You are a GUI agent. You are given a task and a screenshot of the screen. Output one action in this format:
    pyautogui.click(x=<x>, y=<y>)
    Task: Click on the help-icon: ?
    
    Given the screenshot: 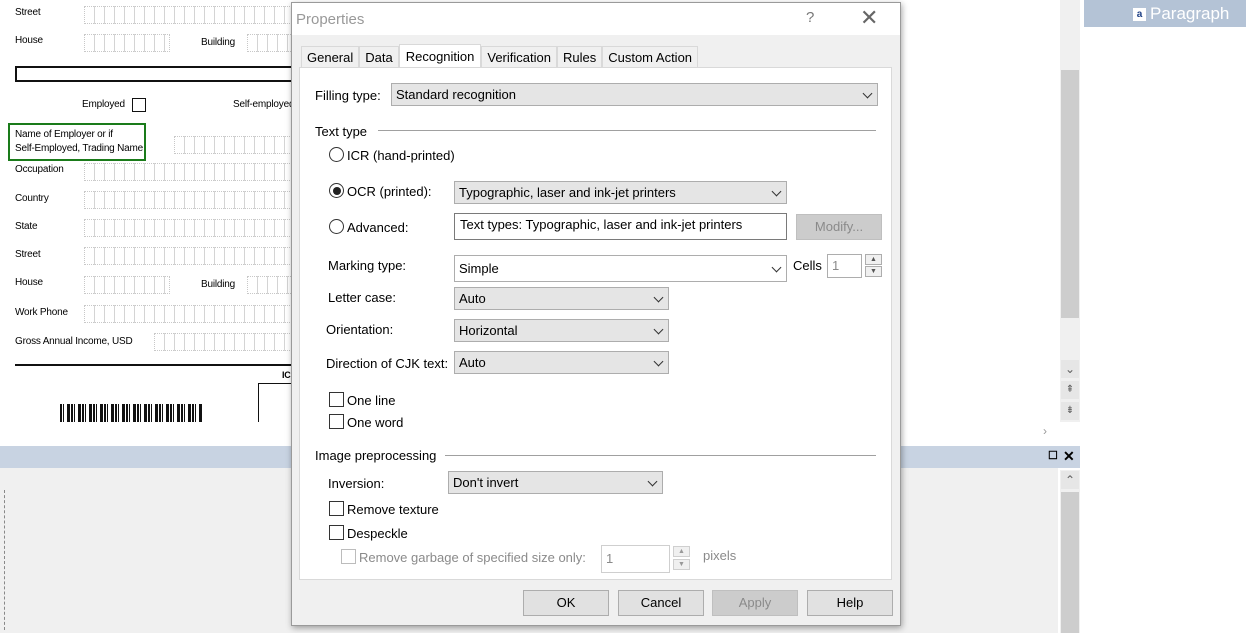 What is the action you would take?
    pyautogui.click(x=810, y=17)
    